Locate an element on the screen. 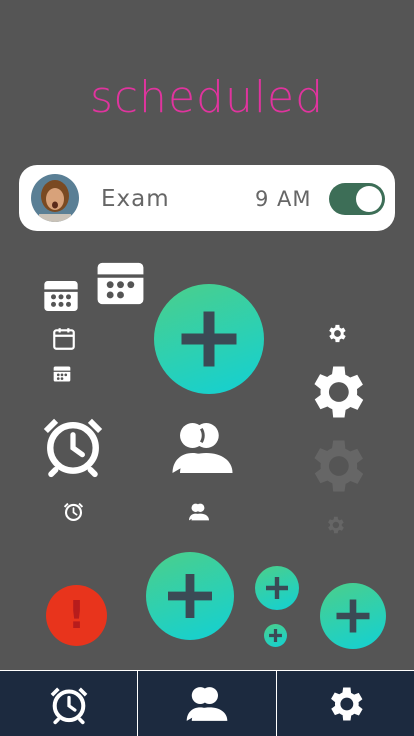 This screenshot has width=414, height=736. tab-alarms is located at coordinates (69, 703).